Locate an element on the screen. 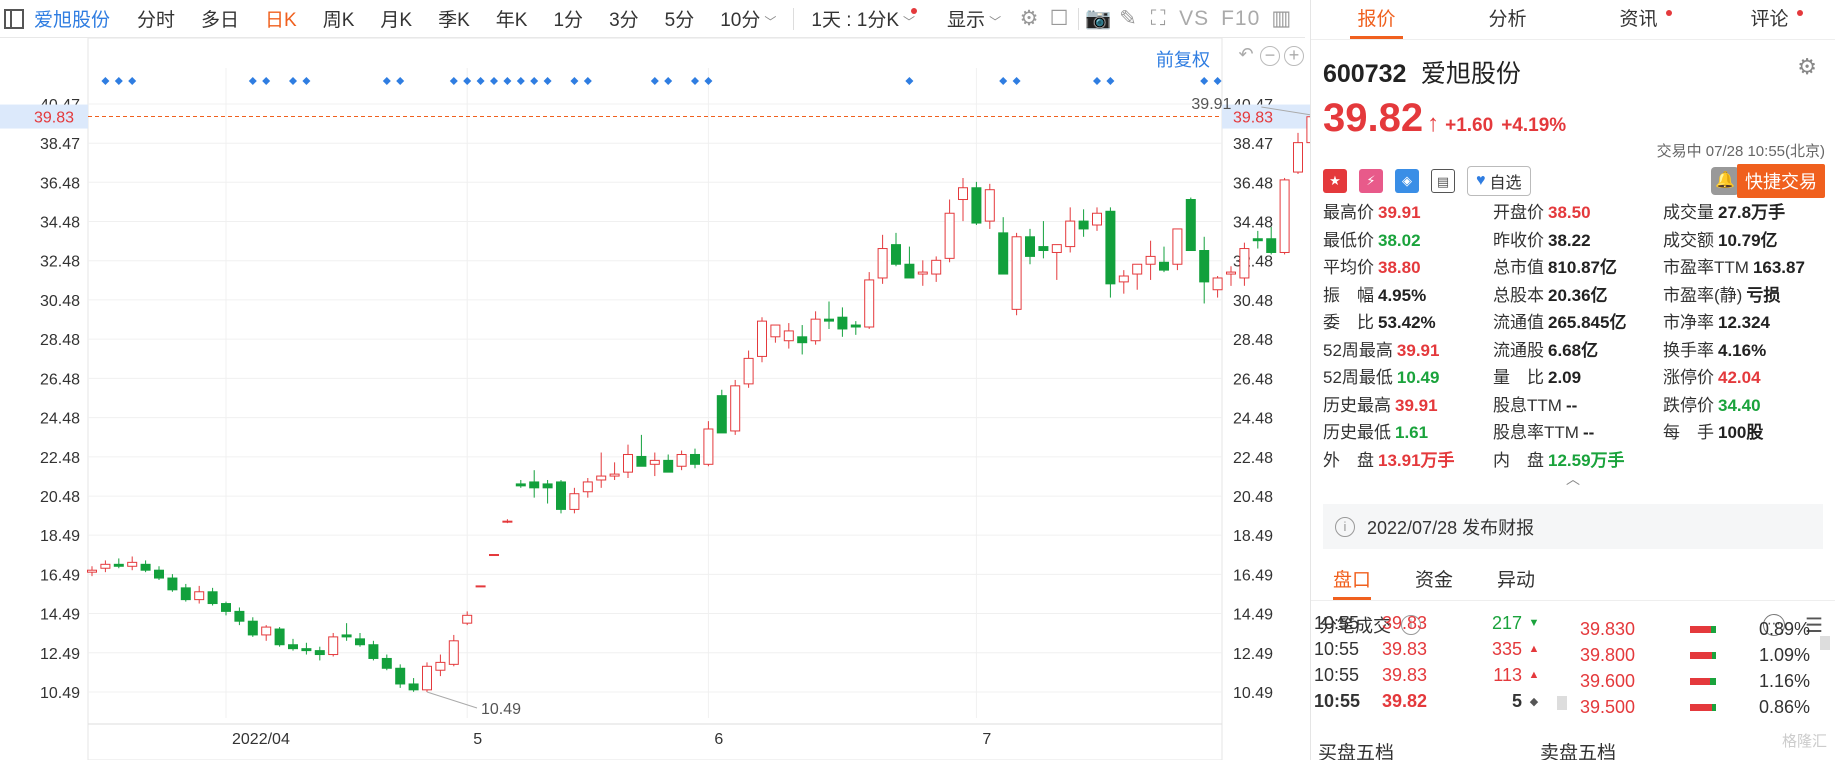  subtab-orderbook: 盘口 is located at coordinates (1352, 580).